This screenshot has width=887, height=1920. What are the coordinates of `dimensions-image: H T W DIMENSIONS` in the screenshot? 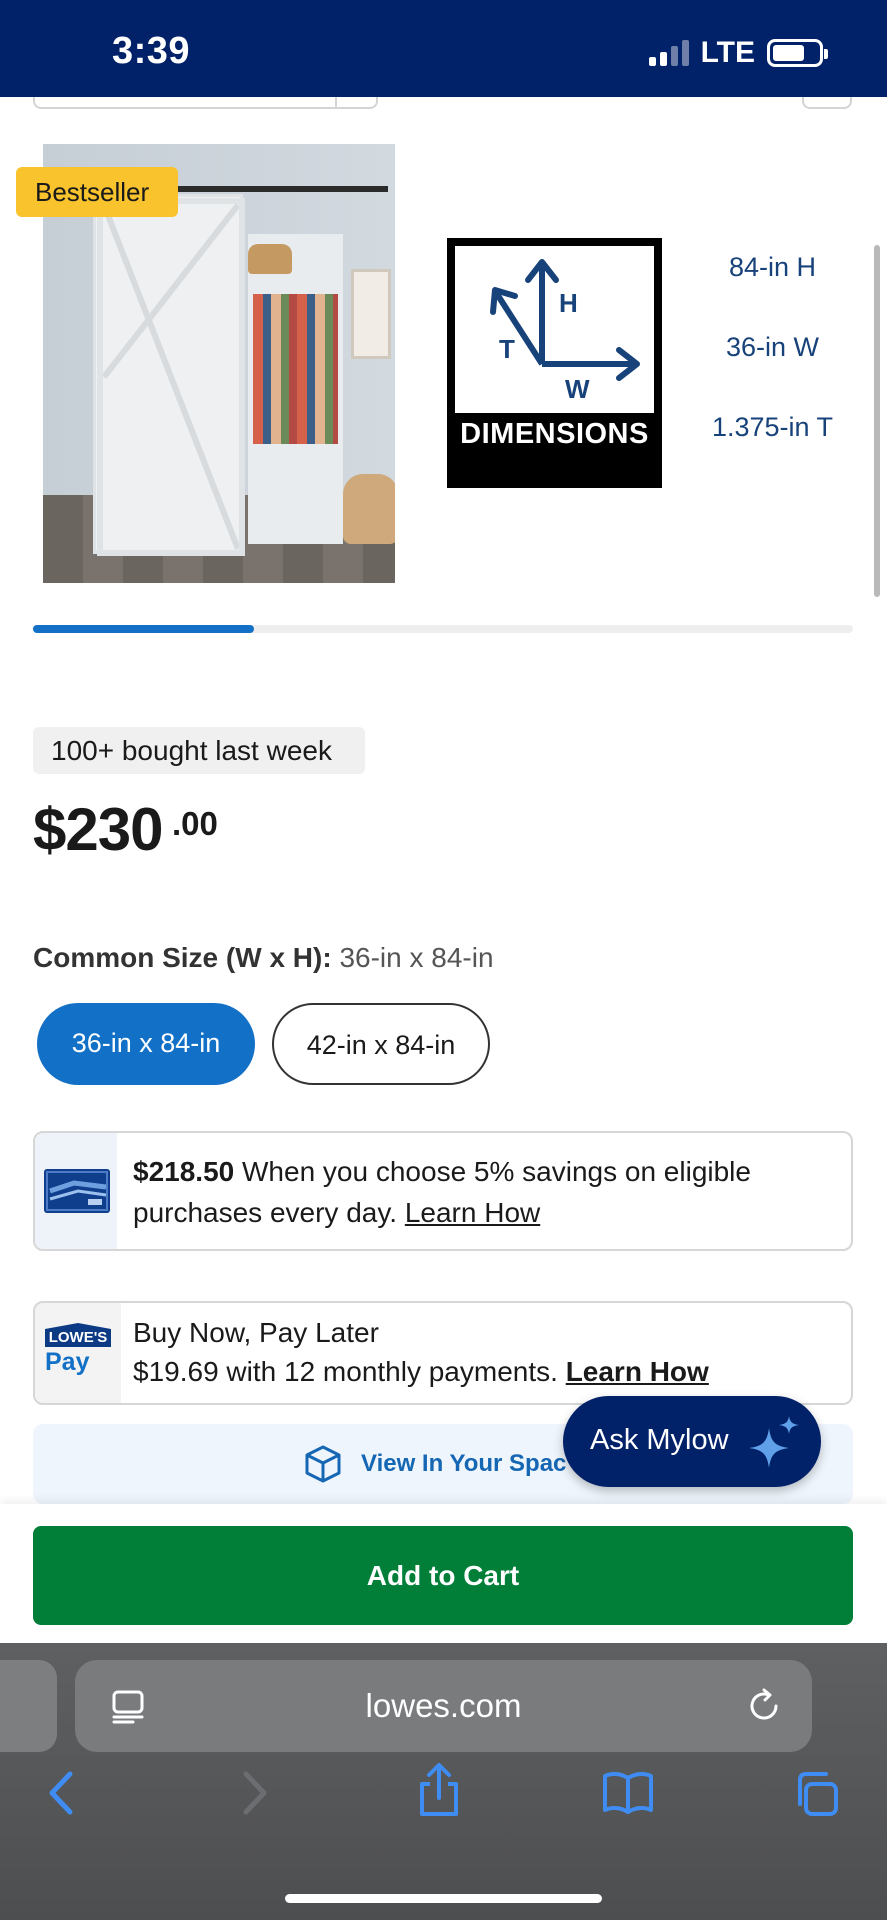 It's located at (554, 363).